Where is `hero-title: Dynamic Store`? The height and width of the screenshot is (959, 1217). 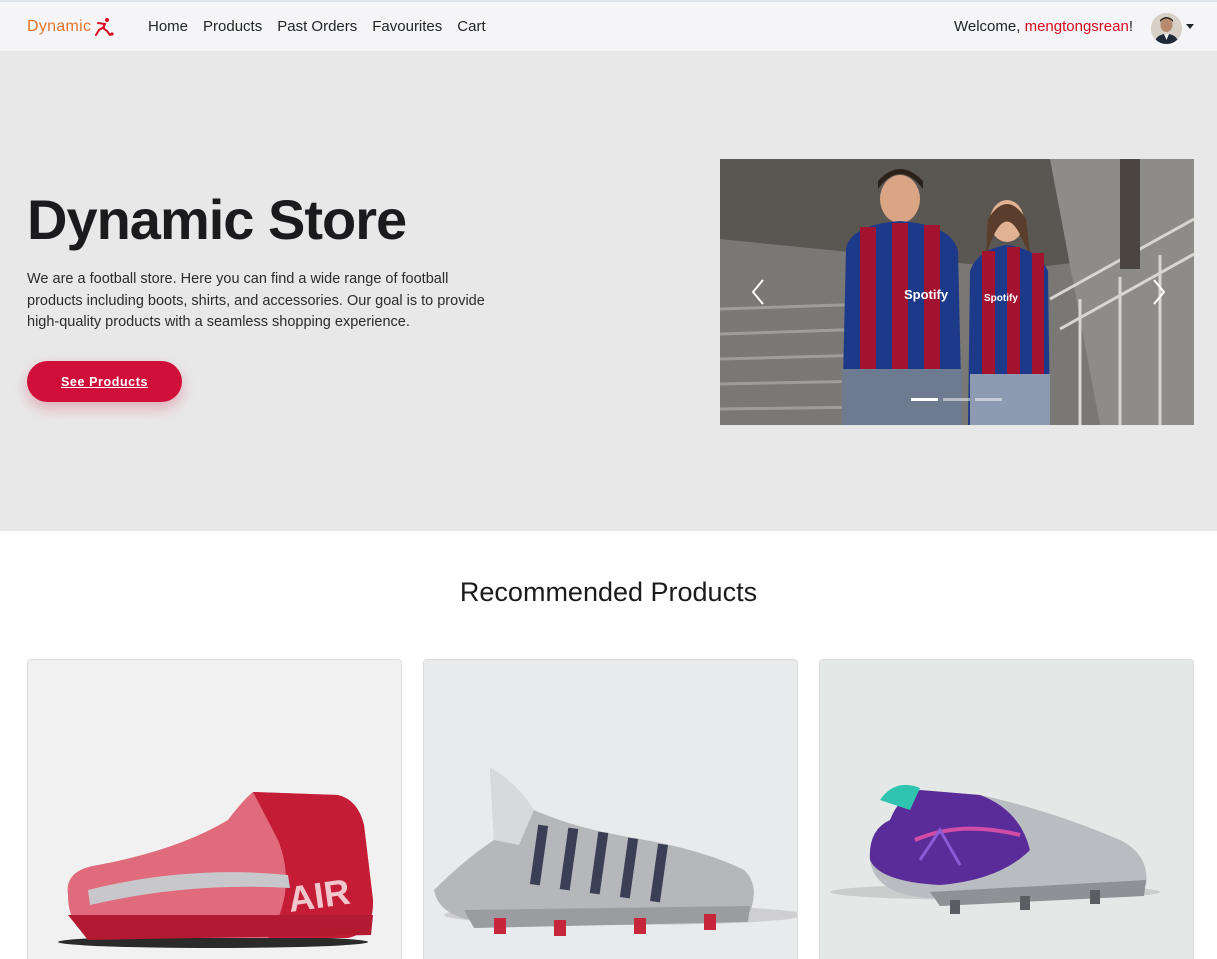 hero-title: Dynamic Store is located at coordinates (217, 219).